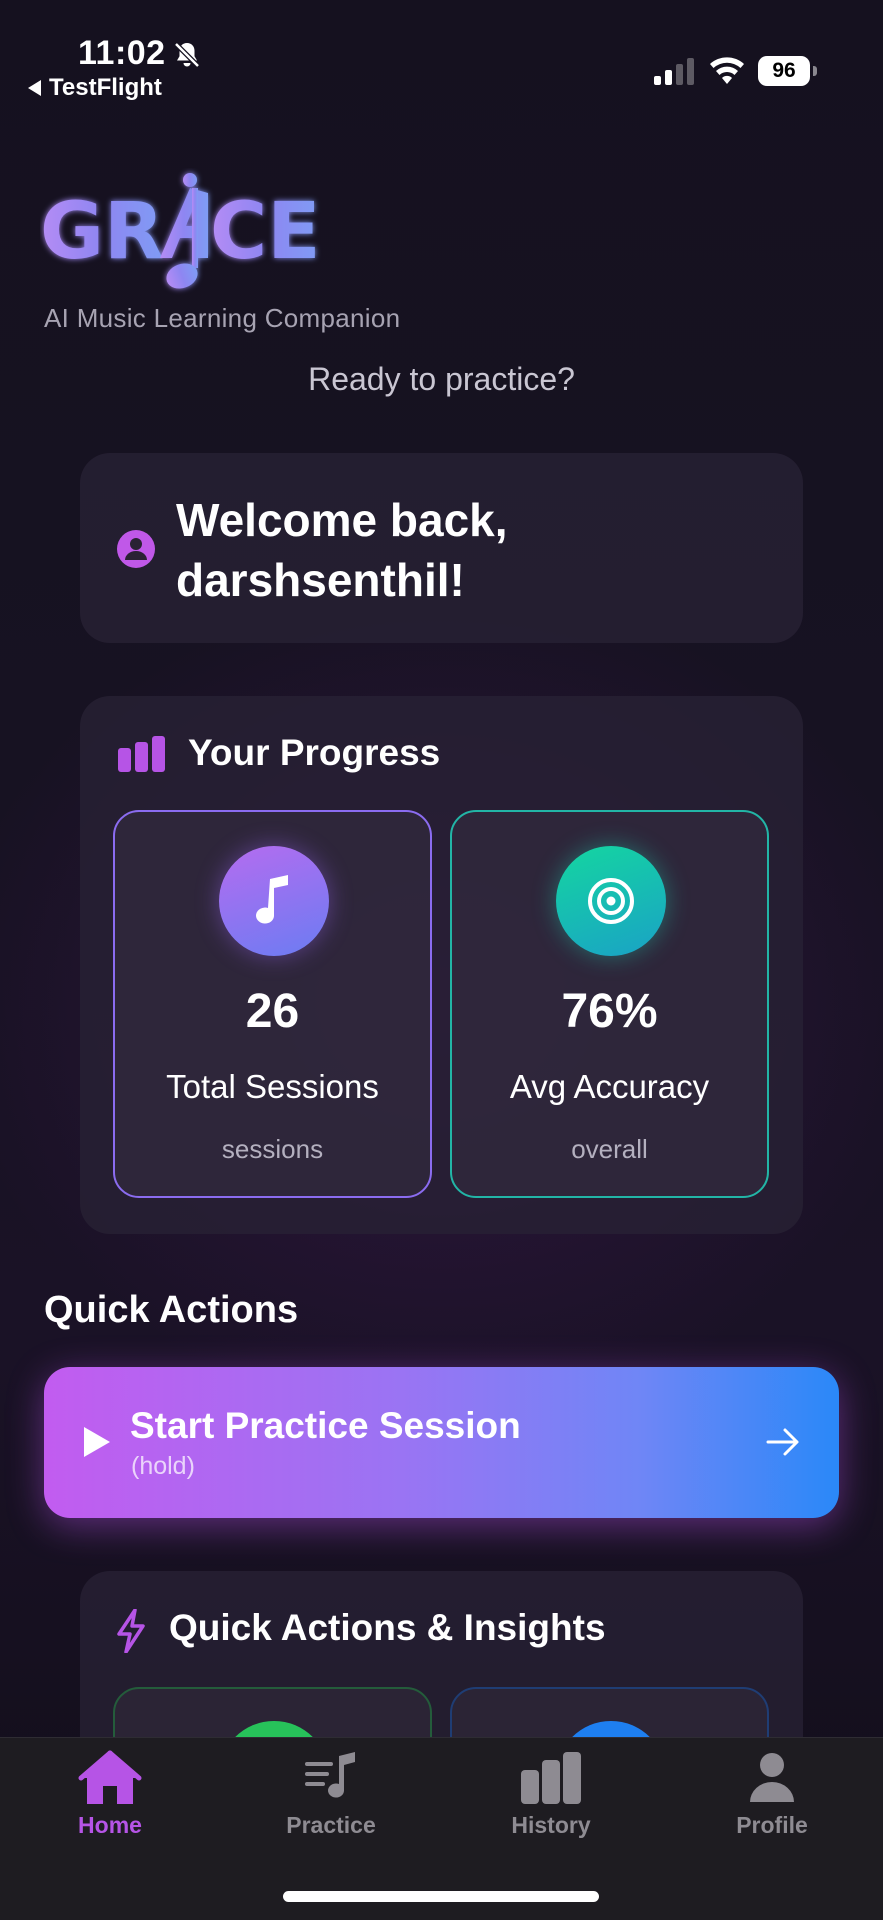 The image size is (883, 1920). I want to click on stat-total-sessions: 26 Total Sessions sessions, so click(272, 1004).